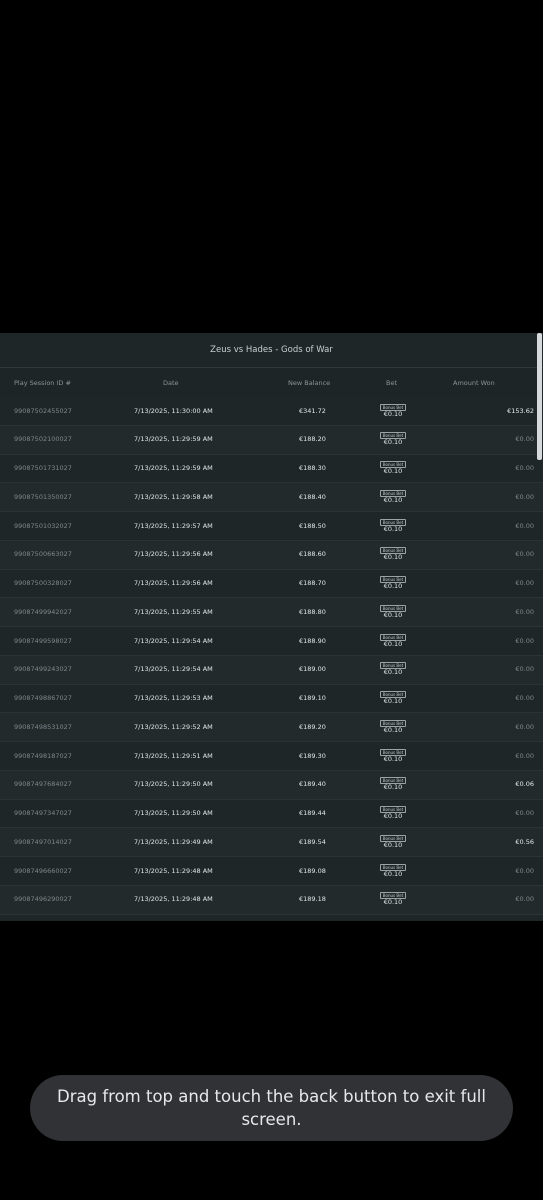 This screenshot has height=1200, width=543. What do you see at coordinates (312, 813) in the screenshot?
I see `new-balance-cell: €189.44` at bounding box center [312, 813].